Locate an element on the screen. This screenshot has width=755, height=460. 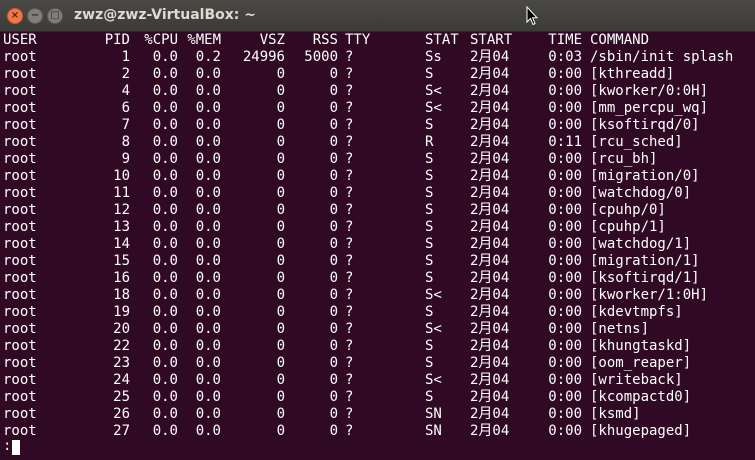
cell-time: 0:11 is located at coordinates (565, 142).